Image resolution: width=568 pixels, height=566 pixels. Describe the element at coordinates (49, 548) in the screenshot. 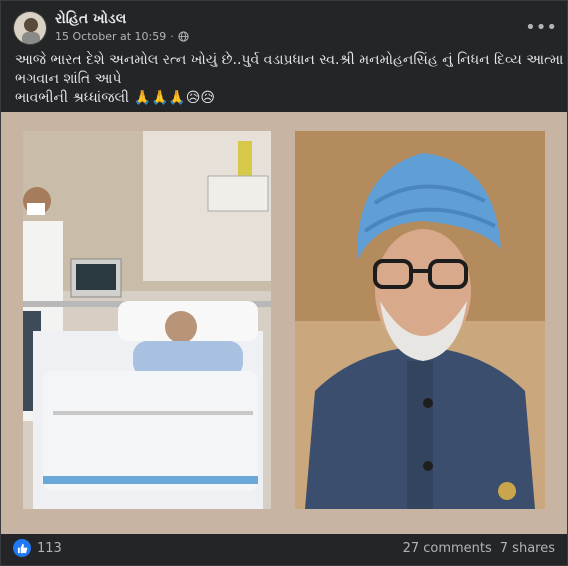

I see `reaction-count: 113` at that location.